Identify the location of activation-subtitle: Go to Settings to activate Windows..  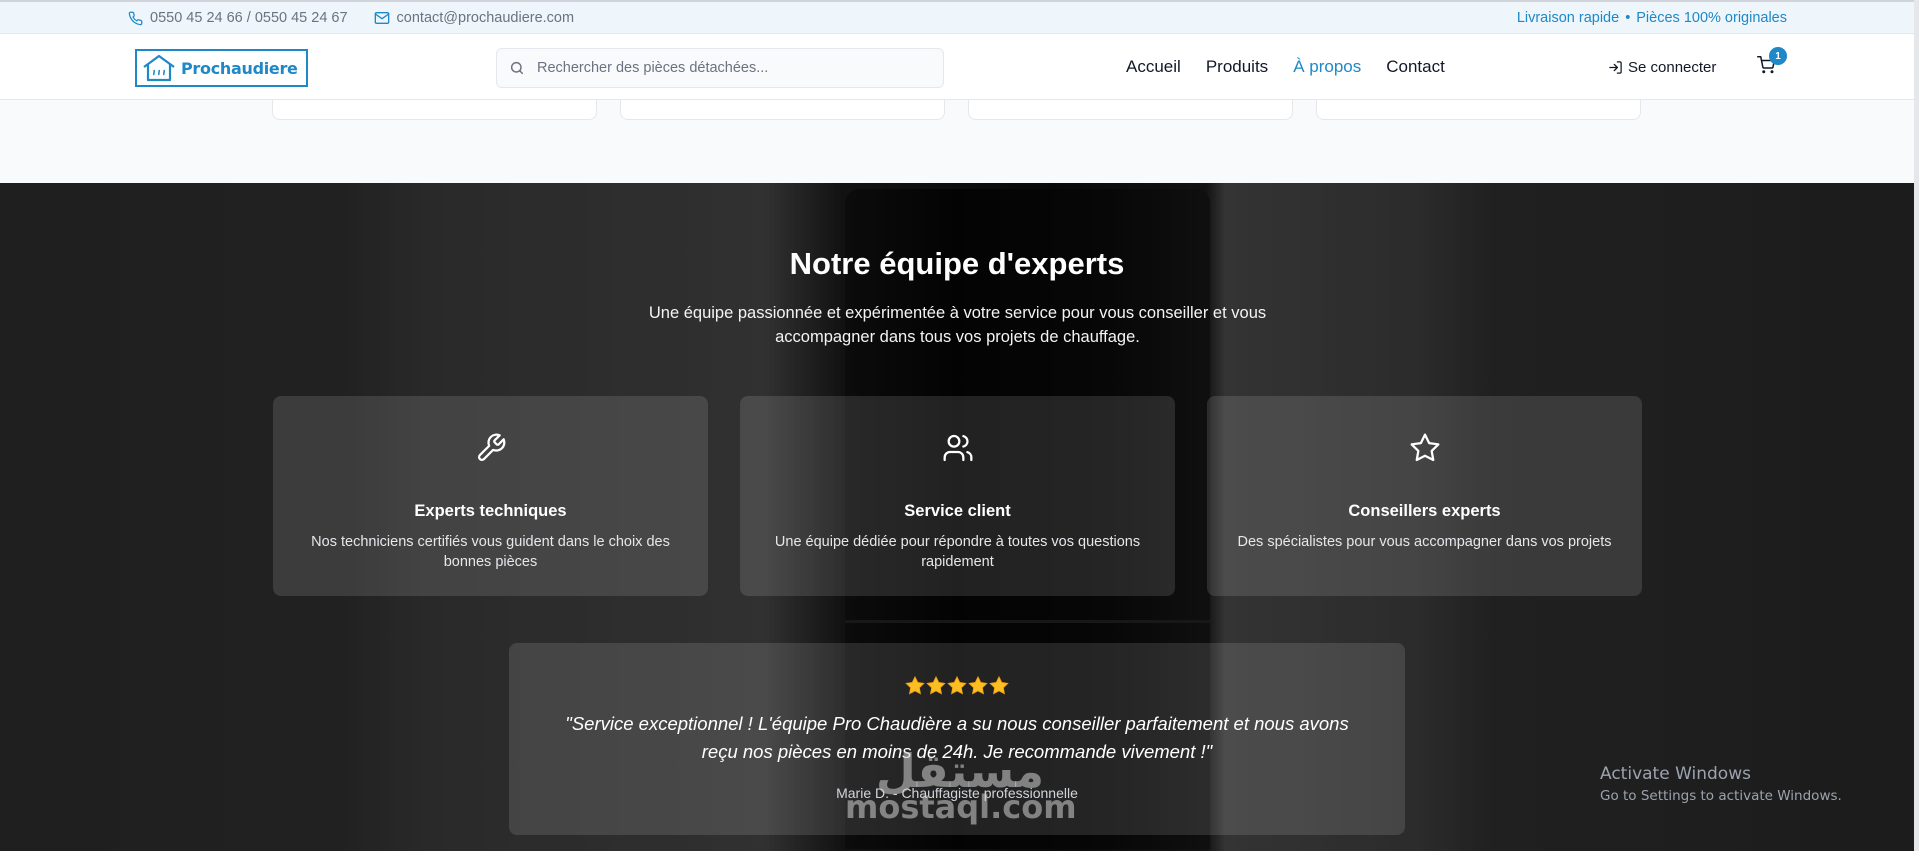
(1721, 796).